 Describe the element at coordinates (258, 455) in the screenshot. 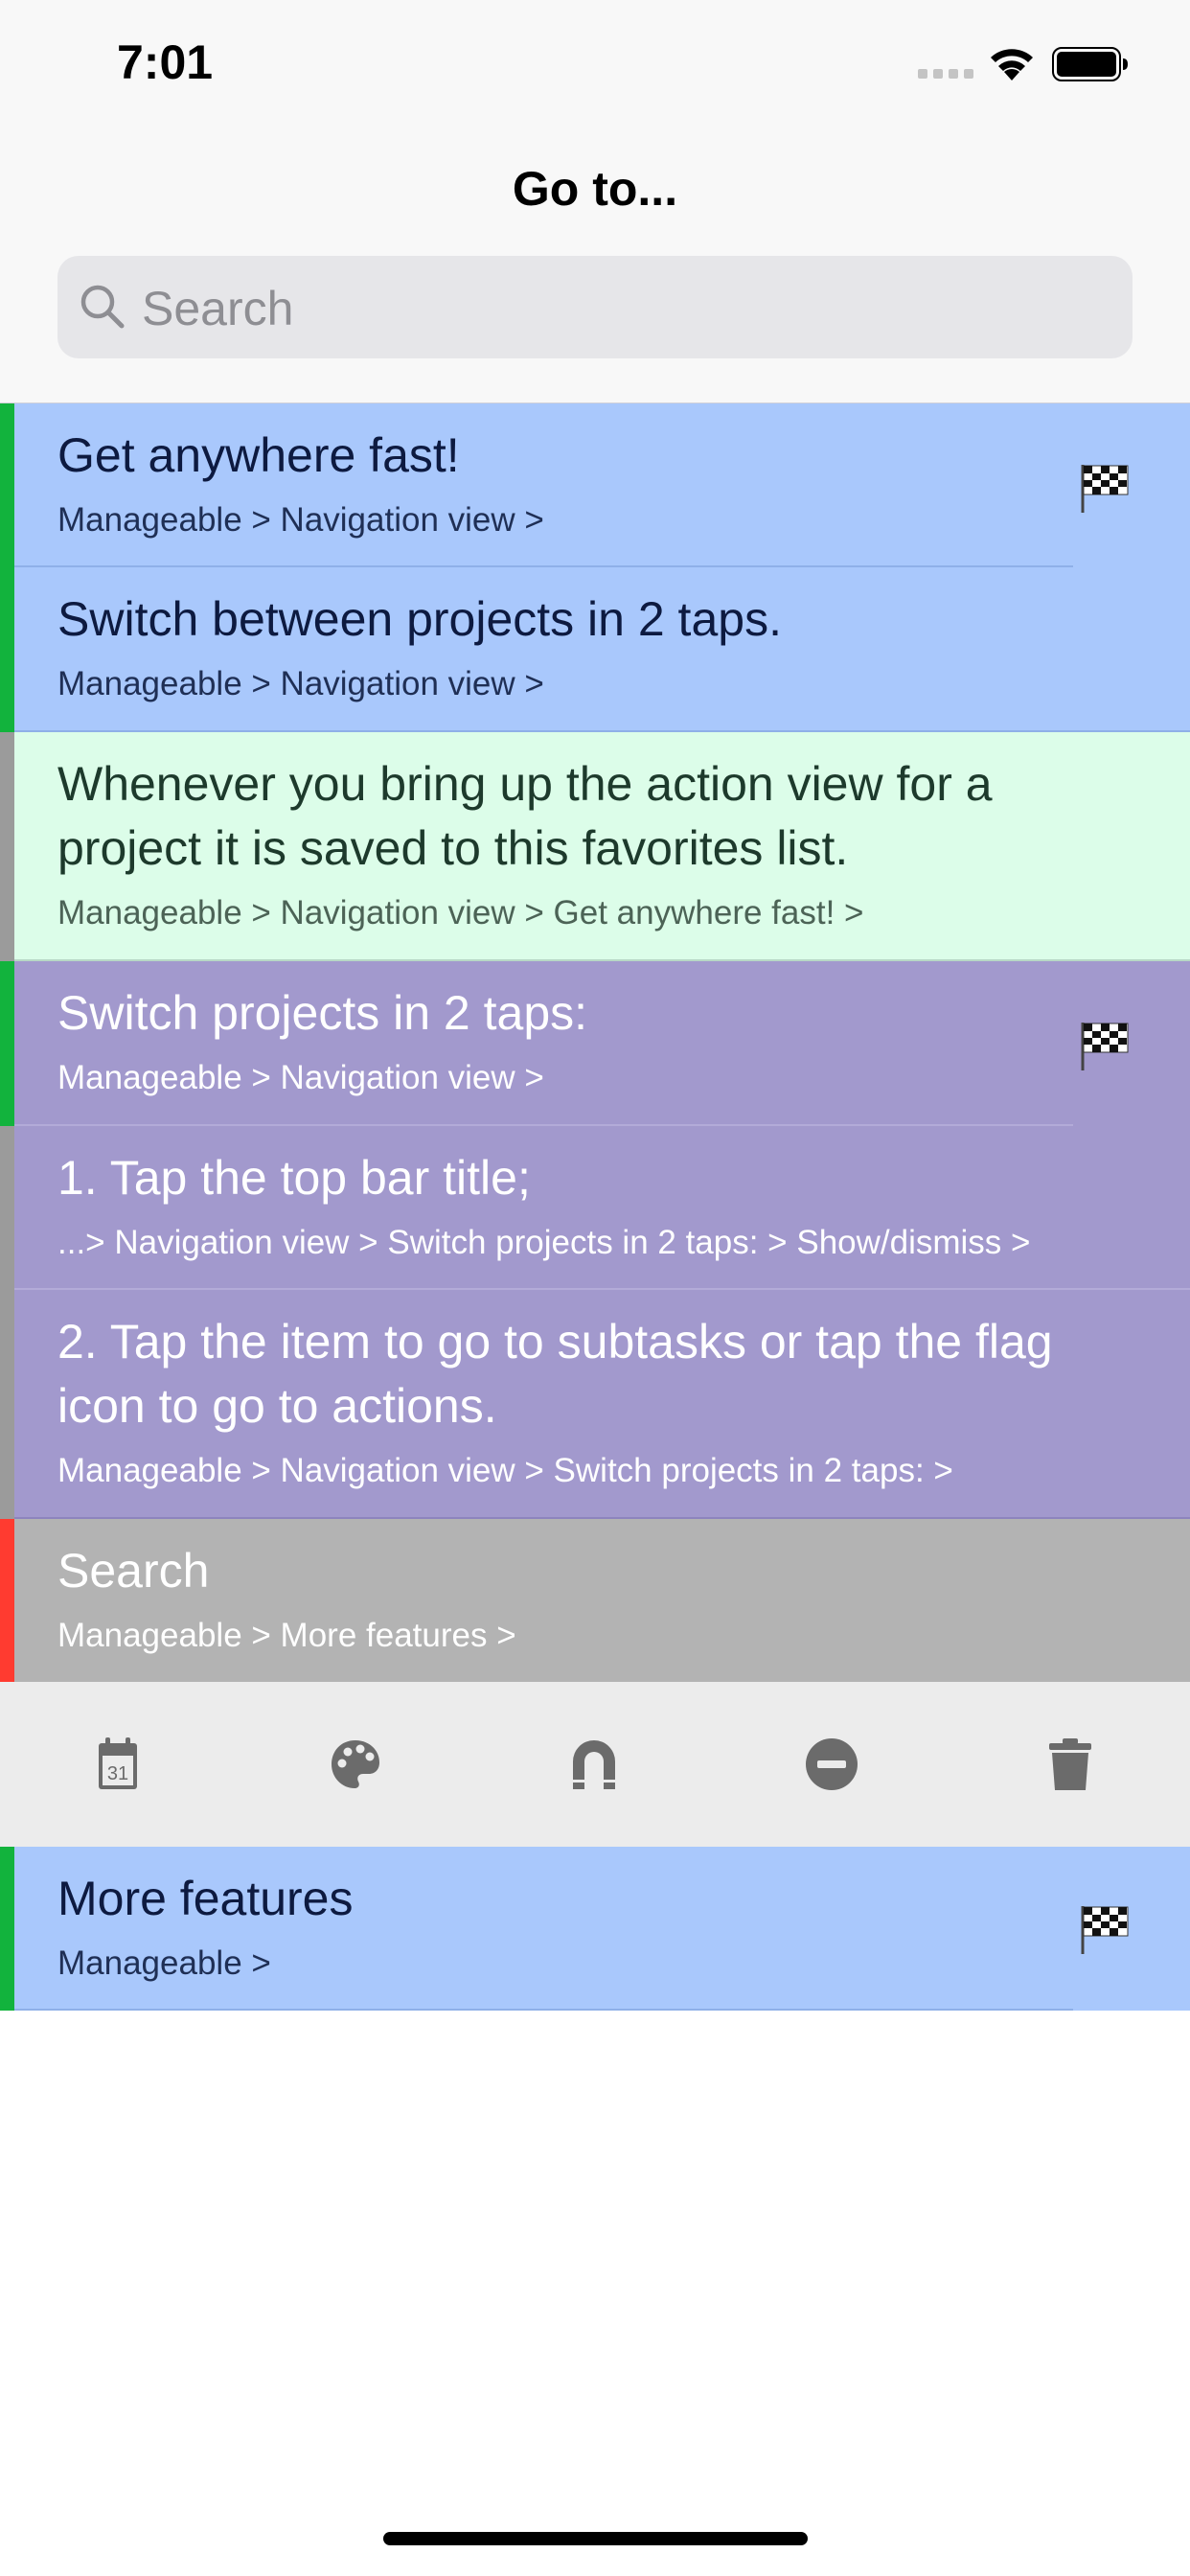

I see `item-title: Get anywhere fast!` at that location.